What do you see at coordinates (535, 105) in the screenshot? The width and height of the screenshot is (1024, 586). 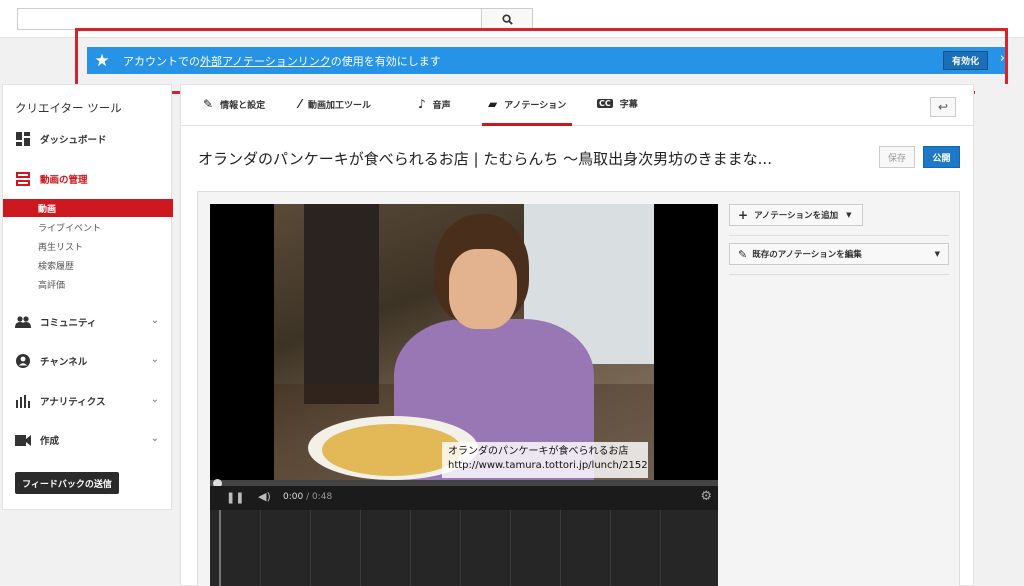 I see `tab-label: アノテーション` at bounding box center [535, 105].